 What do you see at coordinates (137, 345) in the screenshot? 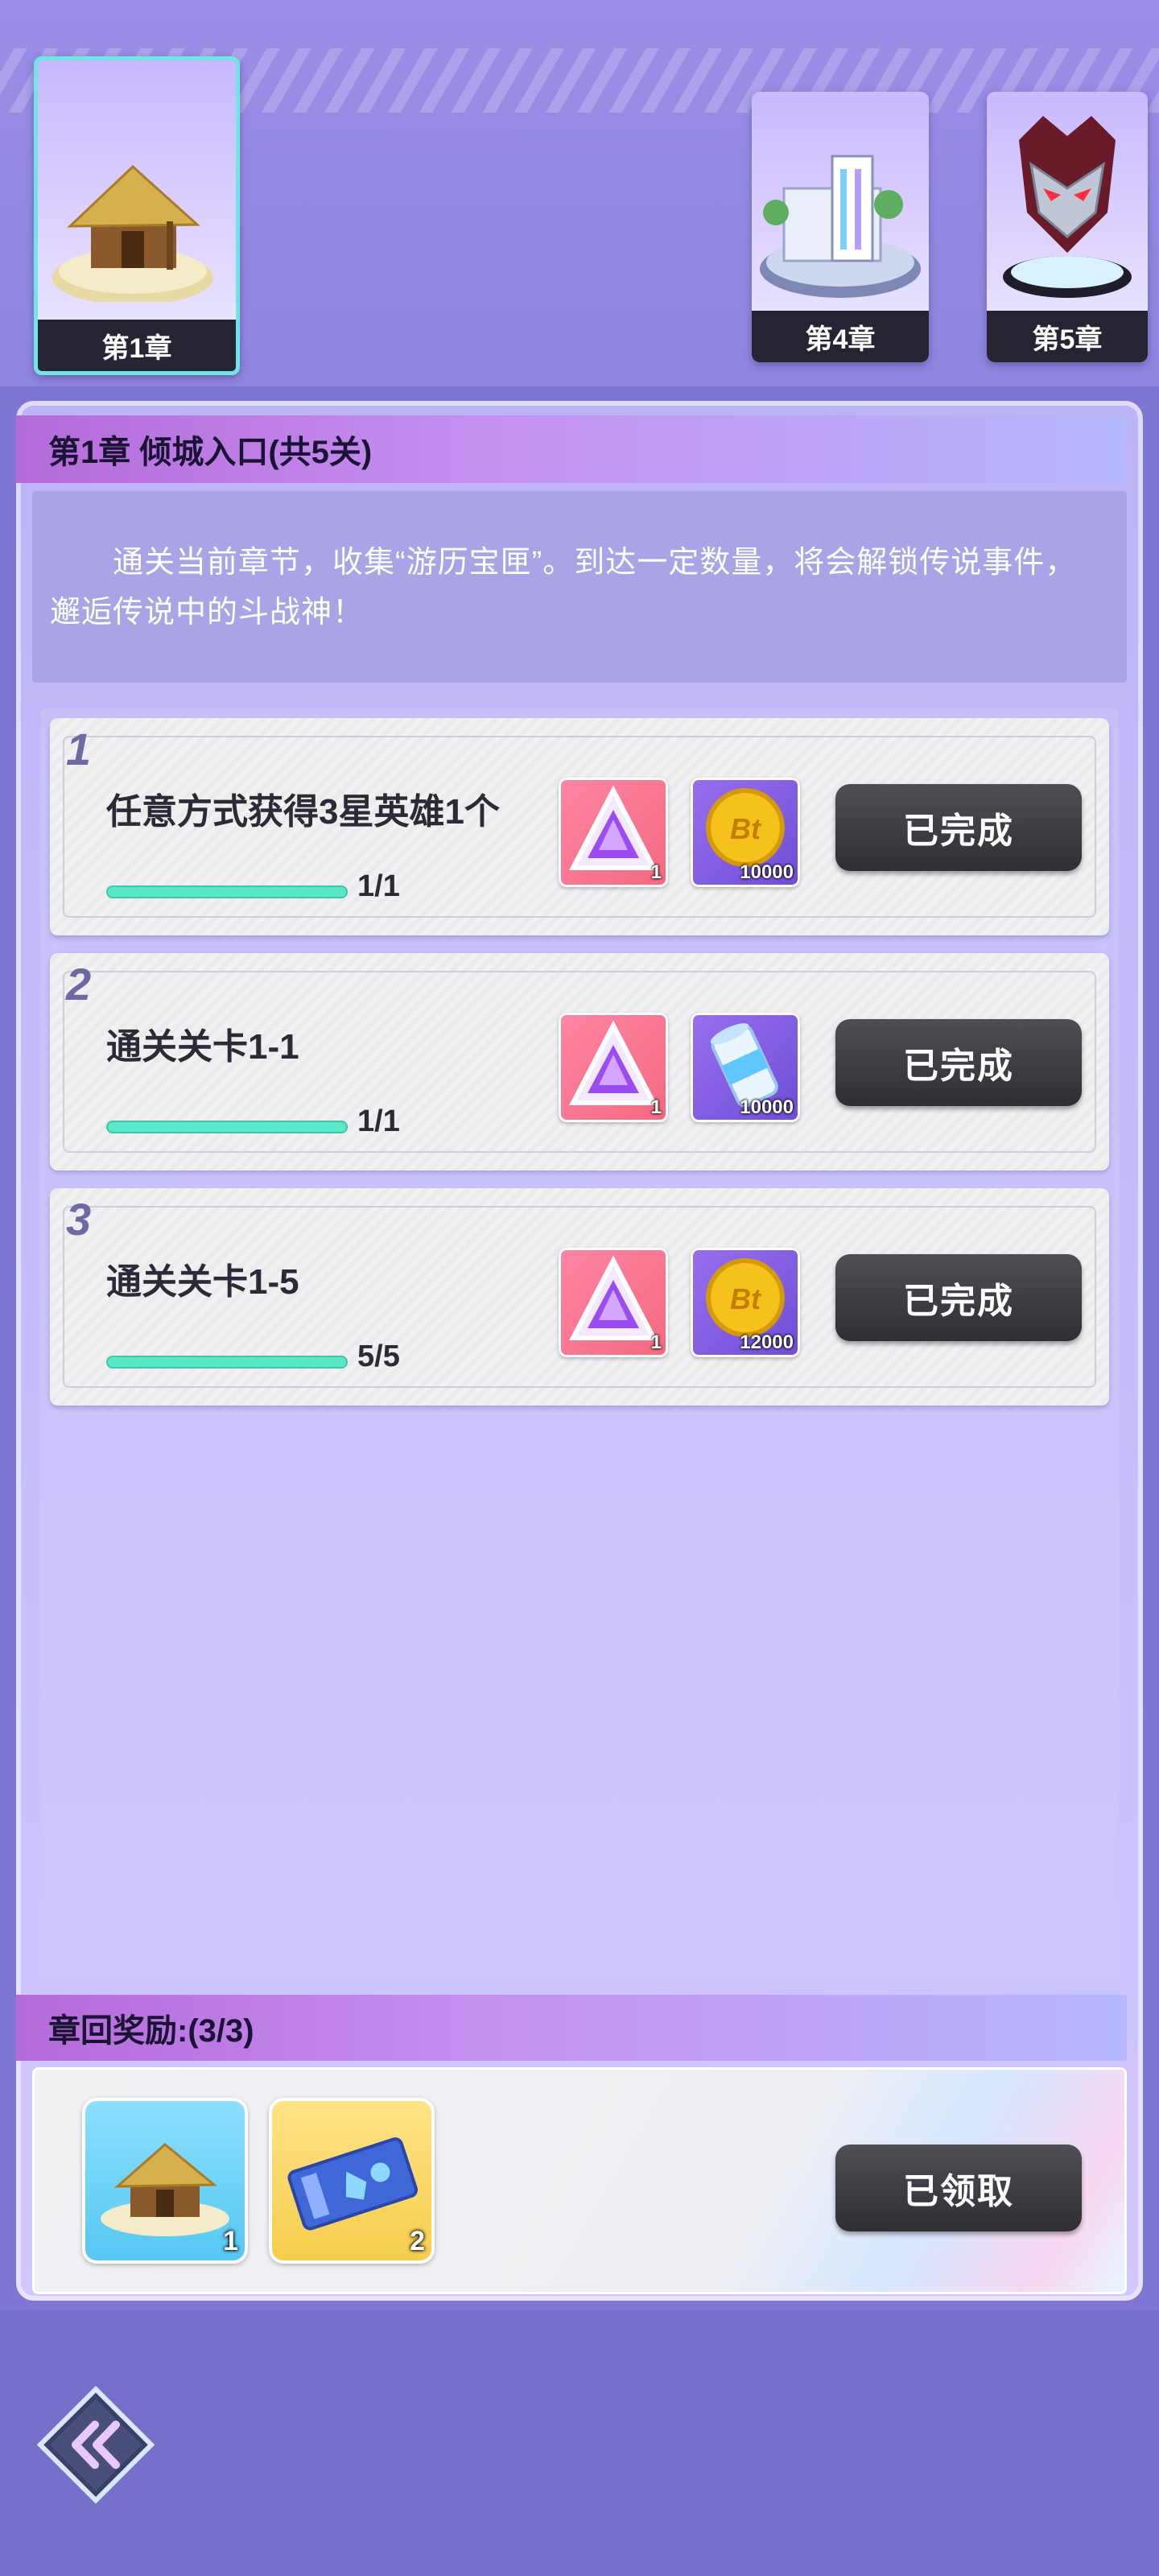
I see `chapter-label: 第1章` at bounding box center [137, 345].